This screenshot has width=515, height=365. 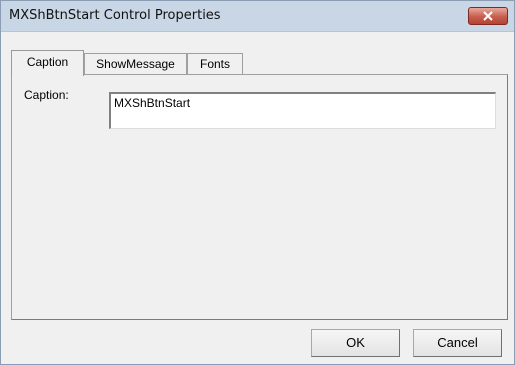 What do you see at coordinates (115, 15) in the screenshot?
I see `window-title: MXShBtnStart Control Properties` at bounding box center [115, 15].